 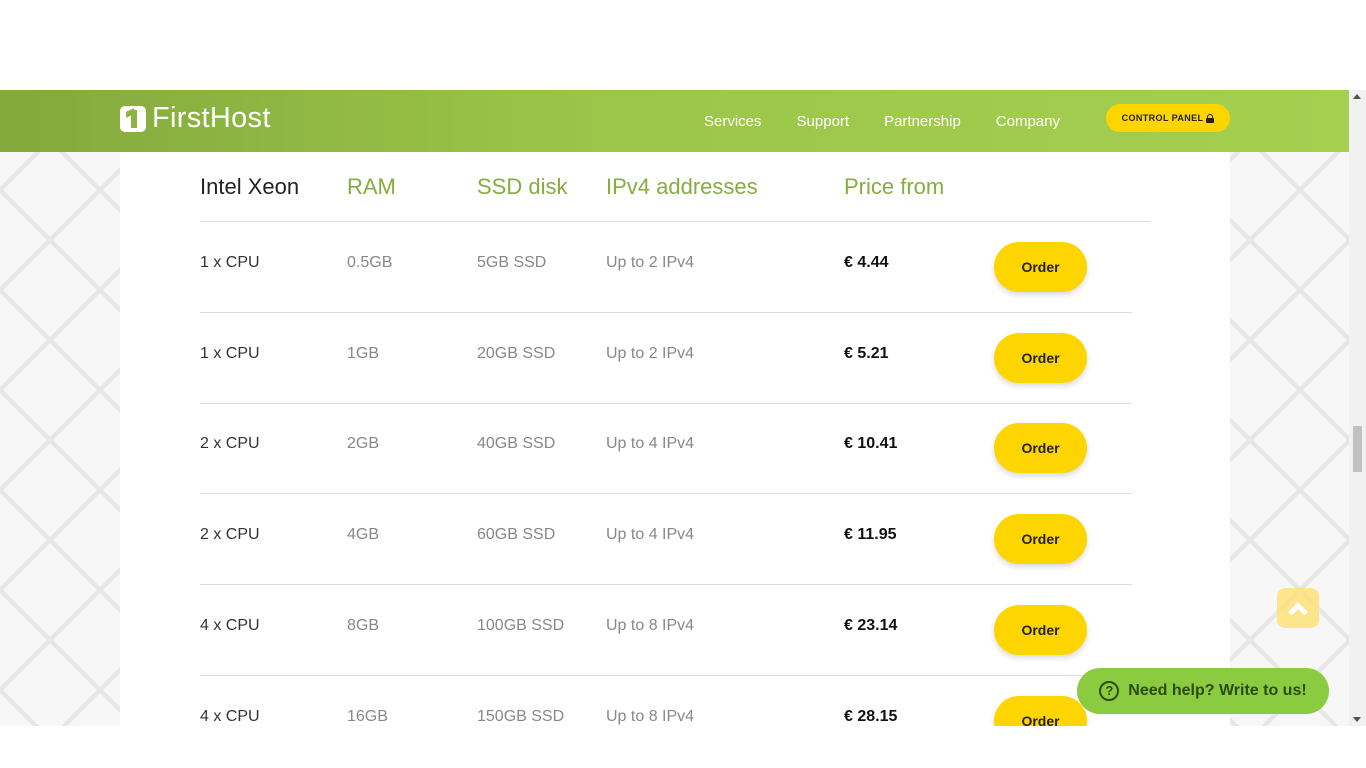 I want to click on logo-icon, so click(x=133, y=118).